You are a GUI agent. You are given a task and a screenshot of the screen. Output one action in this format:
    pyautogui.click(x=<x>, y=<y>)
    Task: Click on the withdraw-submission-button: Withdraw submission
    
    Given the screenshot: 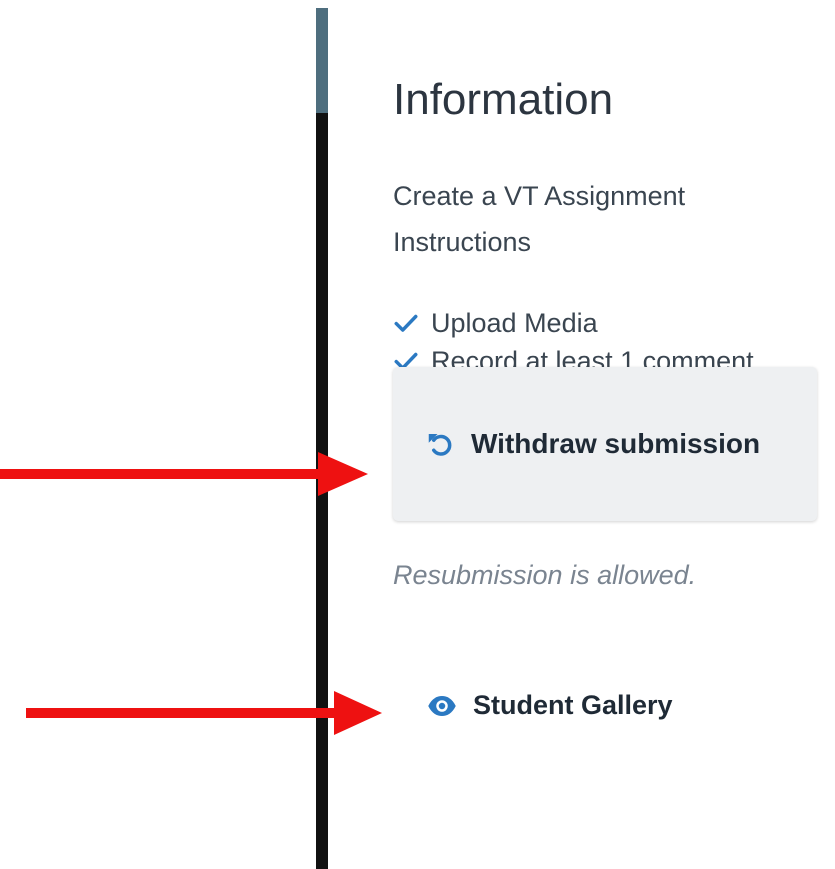 What is the action you would take?
    pyautogui.click(x=605, y=444)
    